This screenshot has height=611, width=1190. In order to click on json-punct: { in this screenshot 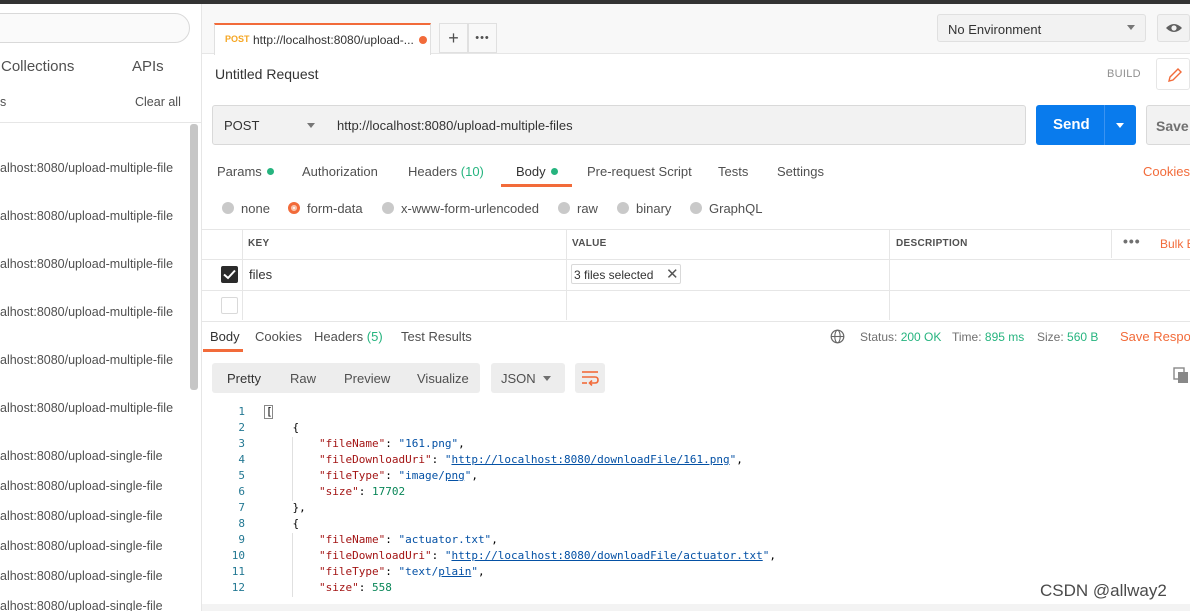, I will do `click(296, 523)`.